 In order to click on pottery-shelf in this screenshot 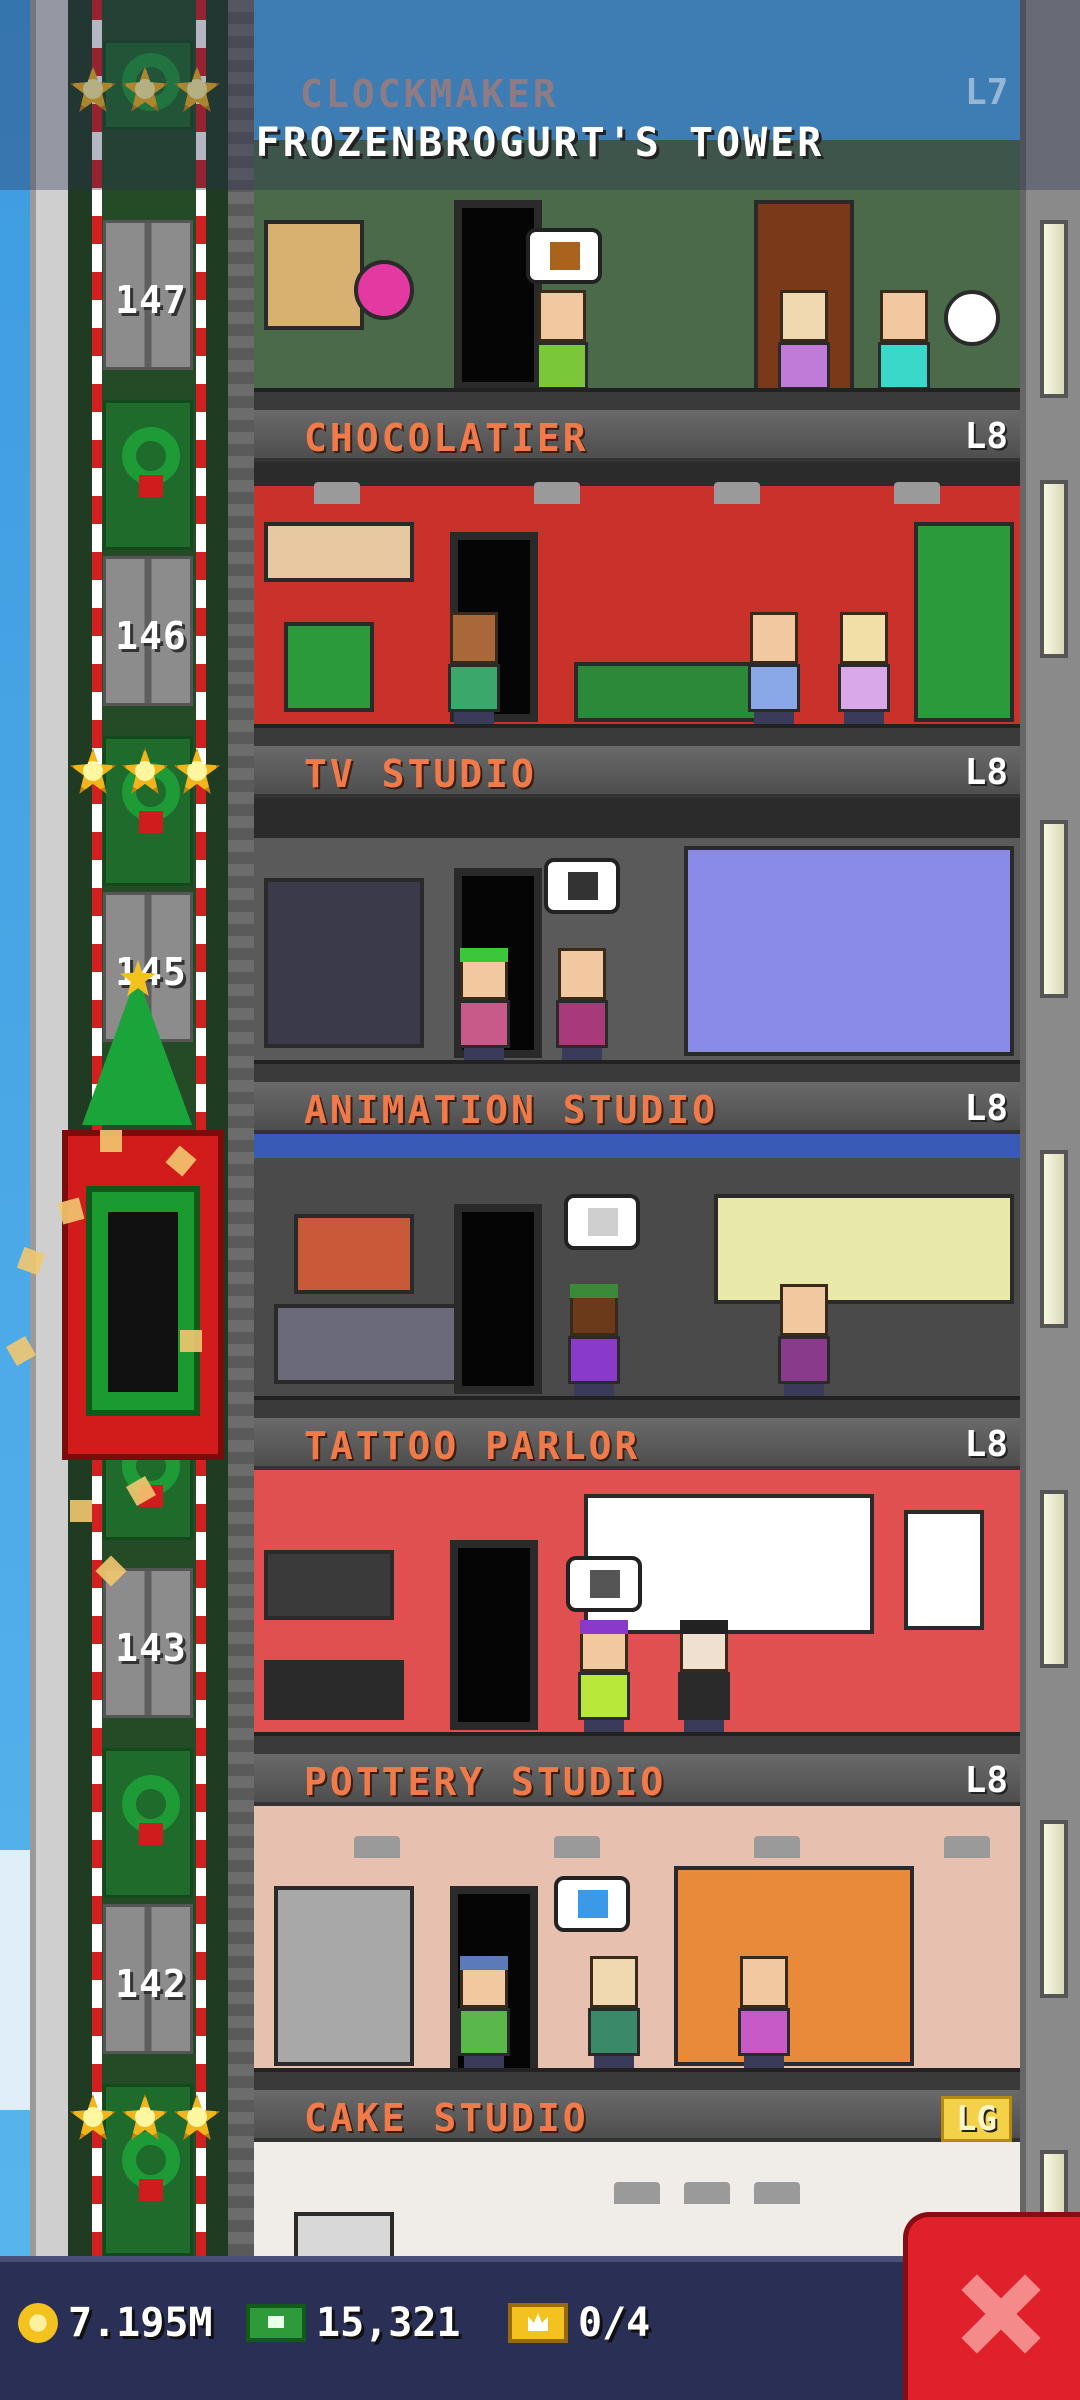, I will do `click(794, 1966)`.